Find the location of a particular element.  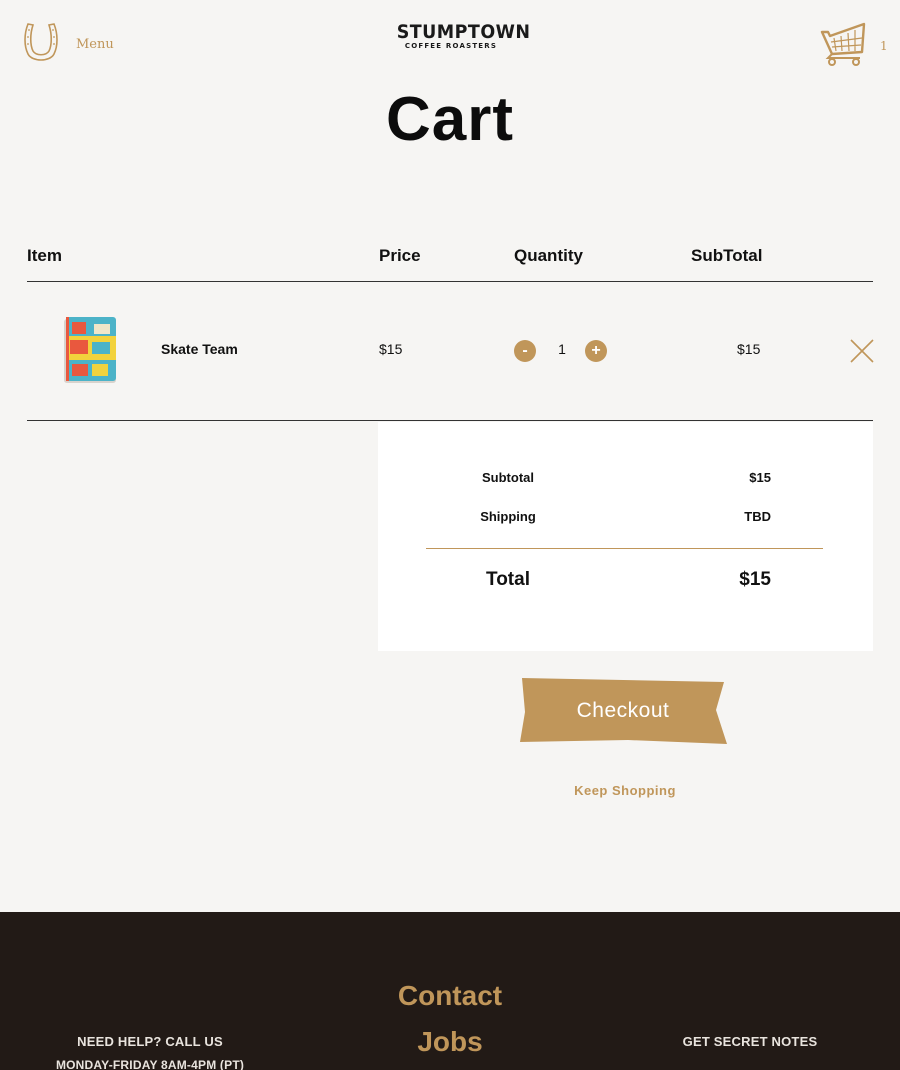

logo-wordmark: STUMPTOWN is located at coordinates (463, 32).